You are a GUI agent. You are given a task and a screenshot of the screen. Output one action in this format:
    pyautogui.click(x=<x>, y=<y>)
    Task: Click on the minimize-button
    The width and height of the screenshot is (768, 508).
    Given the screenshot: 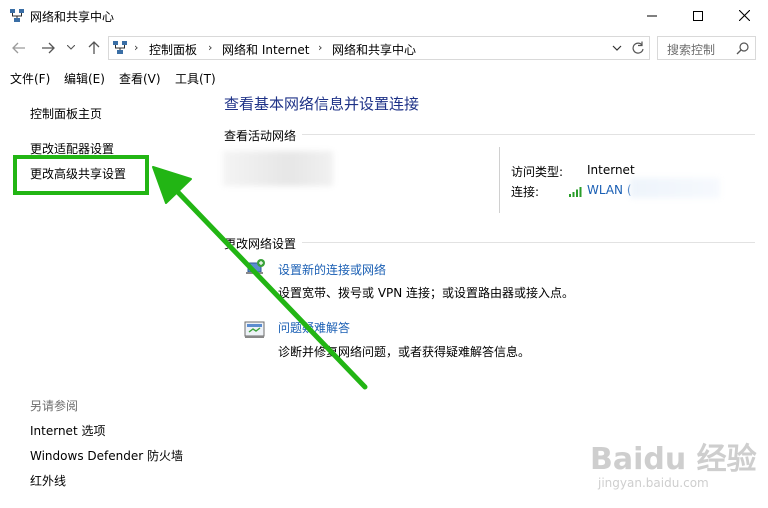 What is the action you would take?
    pyautogui.click(x=652, y=15)
    